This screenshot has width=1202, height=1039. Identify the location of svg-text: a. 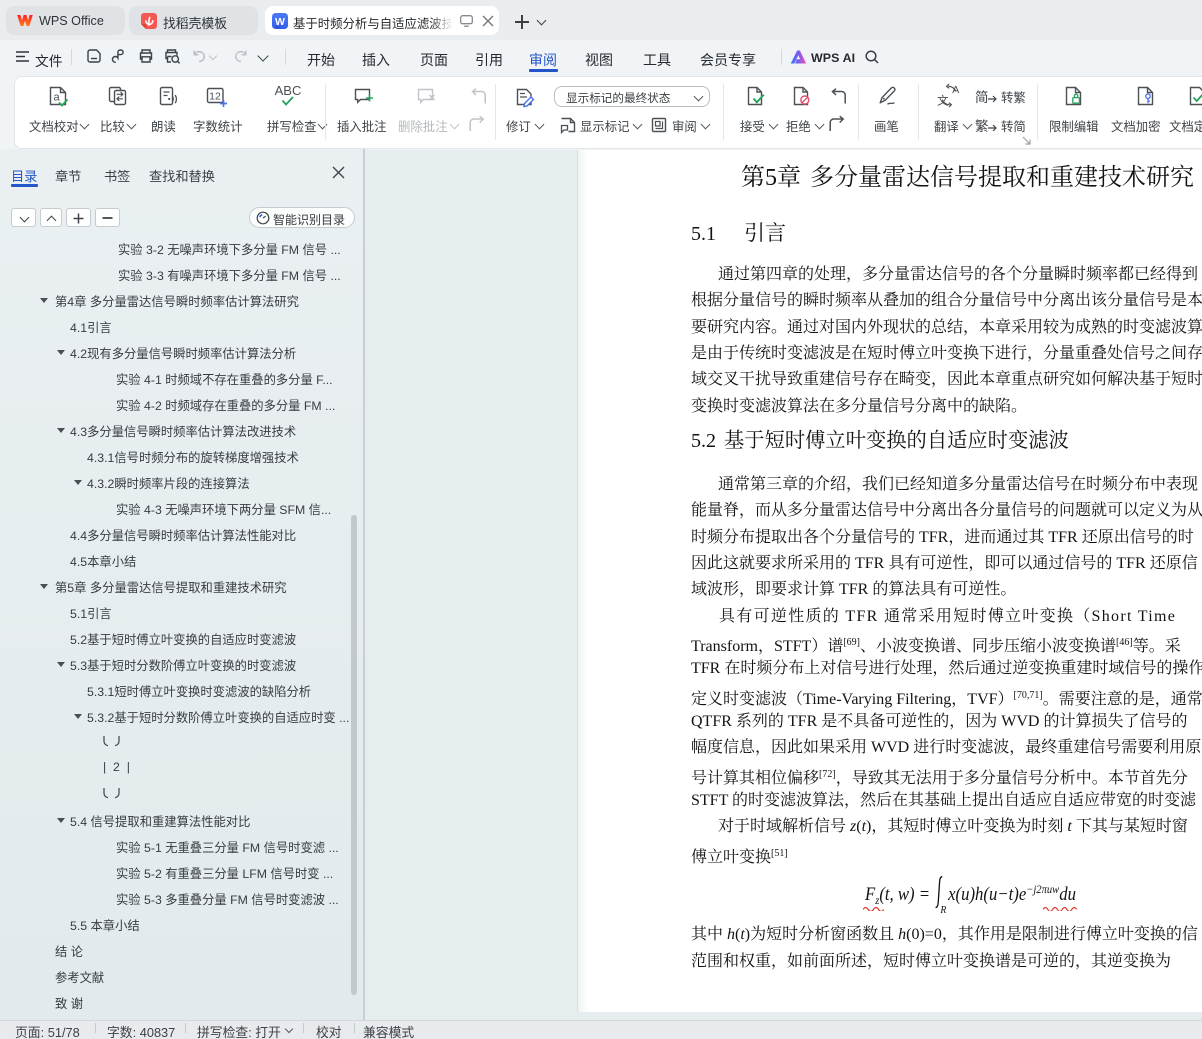
(56, 98).